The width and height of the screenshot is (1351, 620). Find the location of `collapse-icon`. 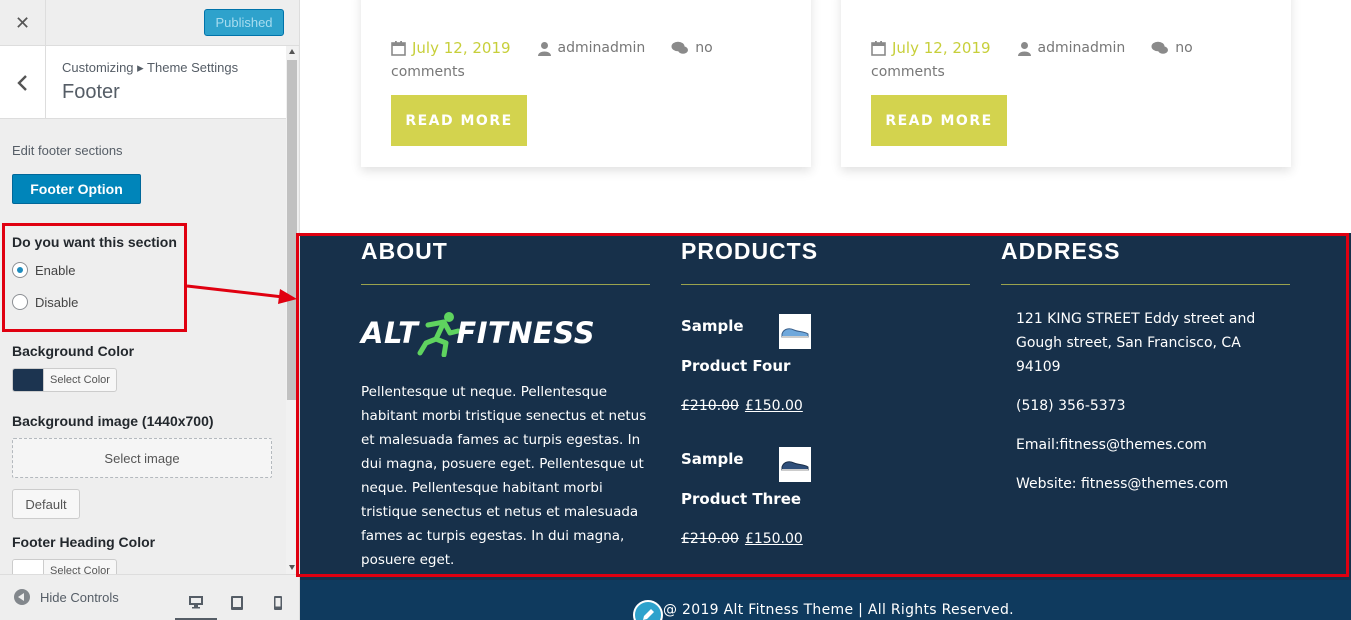

collapse-icon is located at coordinates (22, 597).